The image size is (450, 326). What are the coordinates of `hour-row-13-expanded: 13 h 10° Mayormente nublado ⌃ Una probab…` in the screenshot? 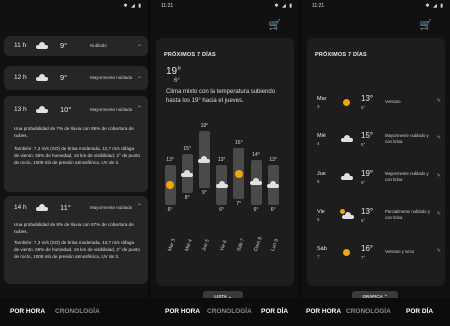 It's located at (76, 144).